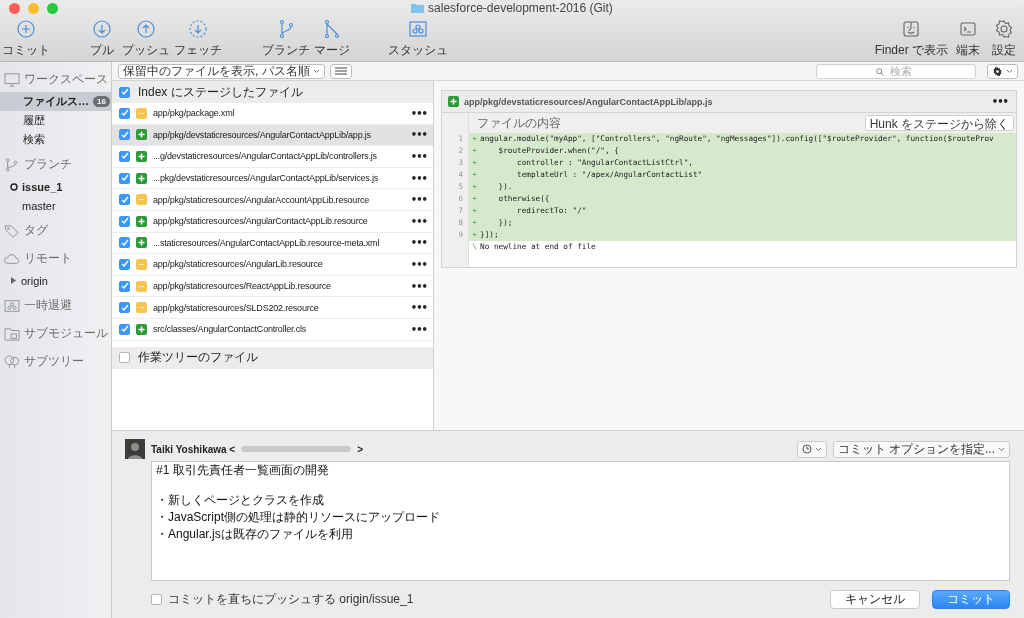 This screenshot has width=1024, height=618. What do you see at coordinates (266, 178) in the screenshot?
I see `file-path: ...pkg/devstaticresources/AngularContactAppLib/services.js` at bounding box center [266, 178].